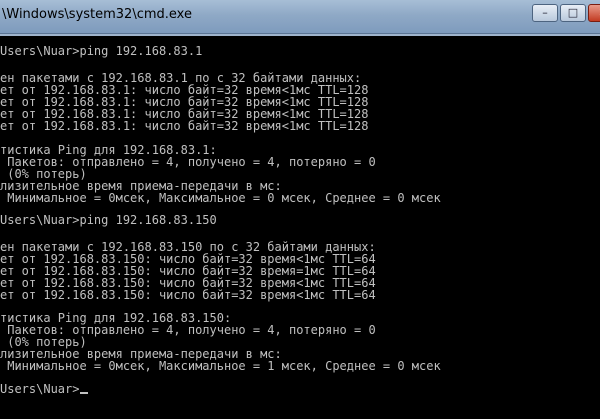 This screenshot has height=419, width=600. I want to click on text-cursor, so click(84, 393).